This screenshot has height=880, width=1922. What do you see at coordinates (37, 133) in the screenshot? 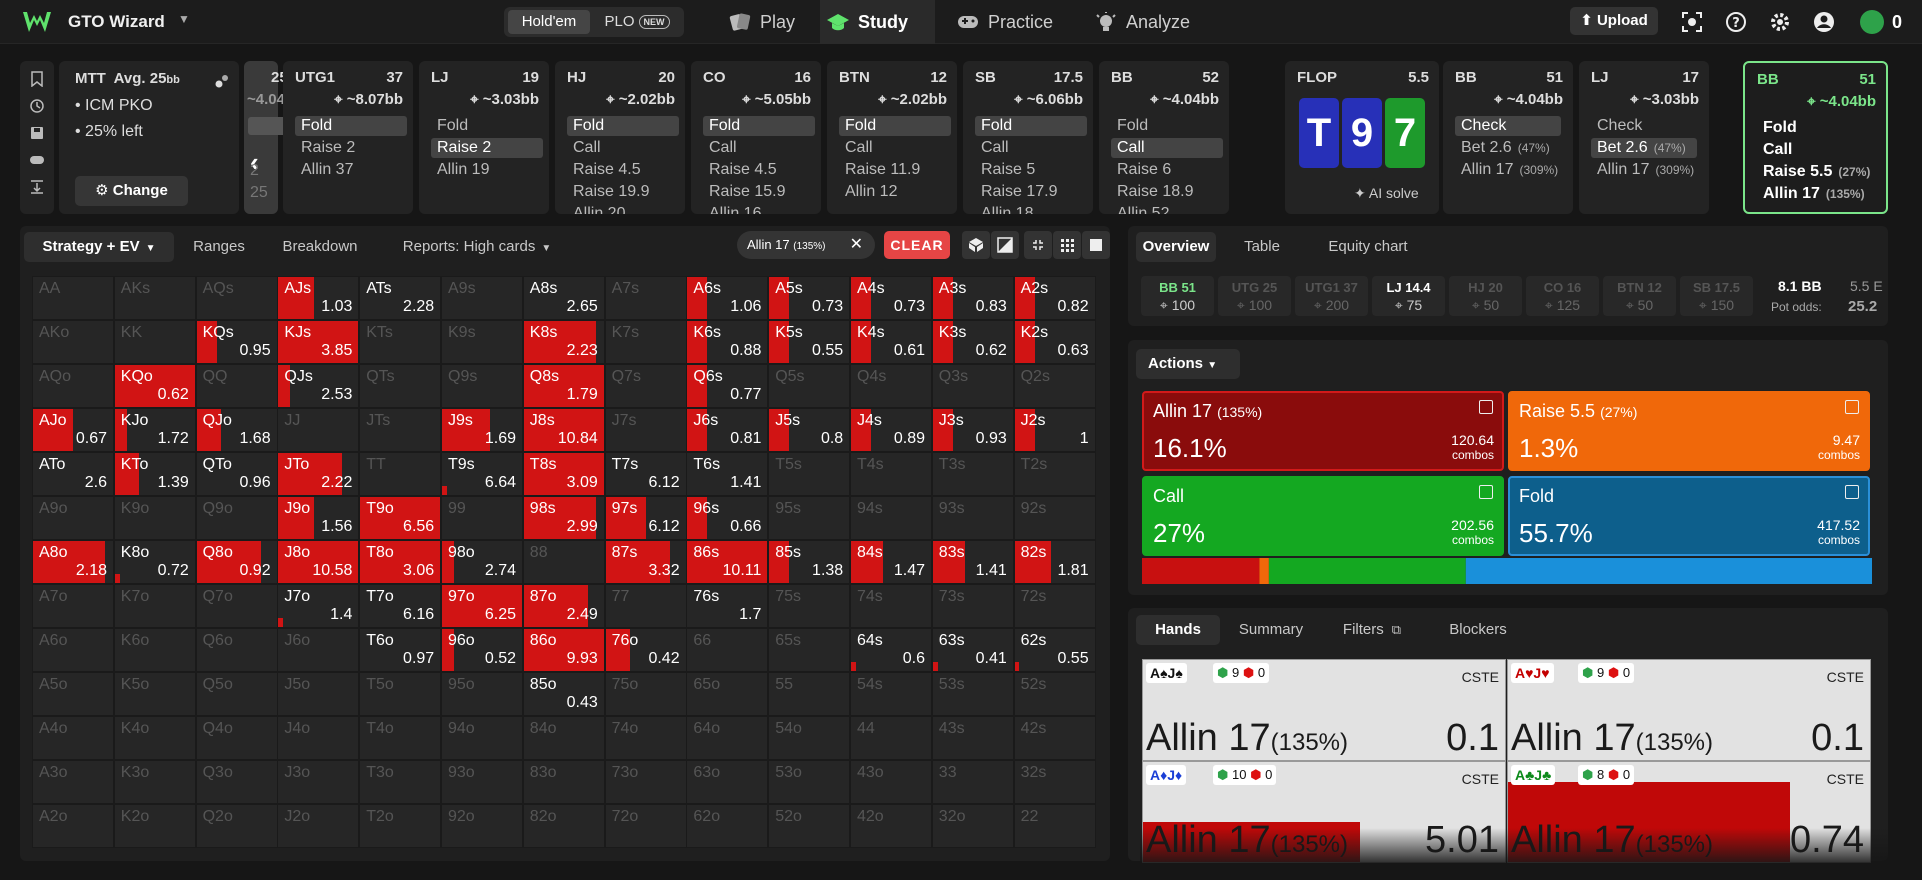
I see `save-icon` at bounding box center [37, 133].